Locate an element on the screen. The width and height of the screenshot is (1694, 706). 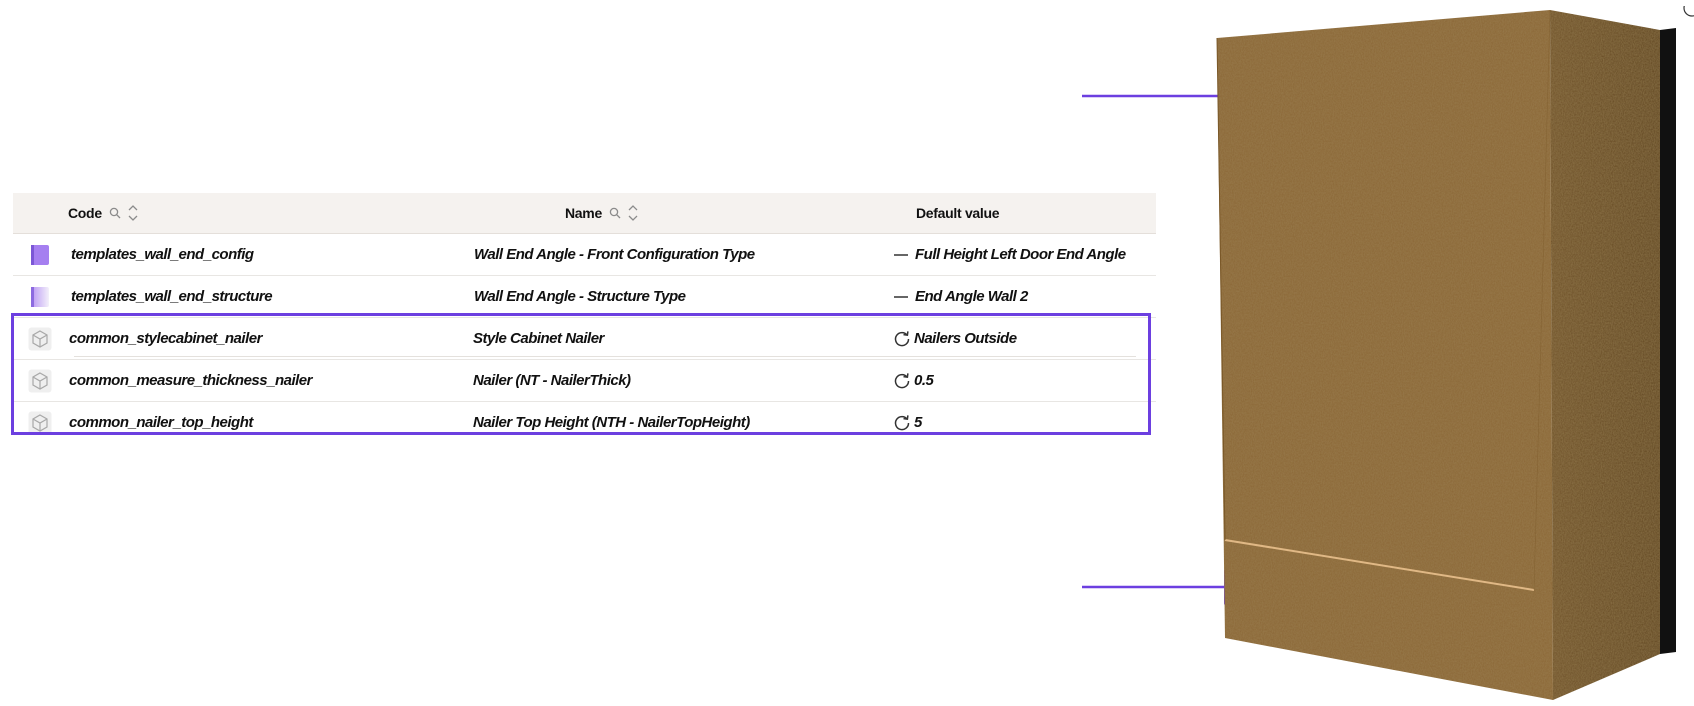
column-header-default-value: Default value is located at coordinates (958, 213).